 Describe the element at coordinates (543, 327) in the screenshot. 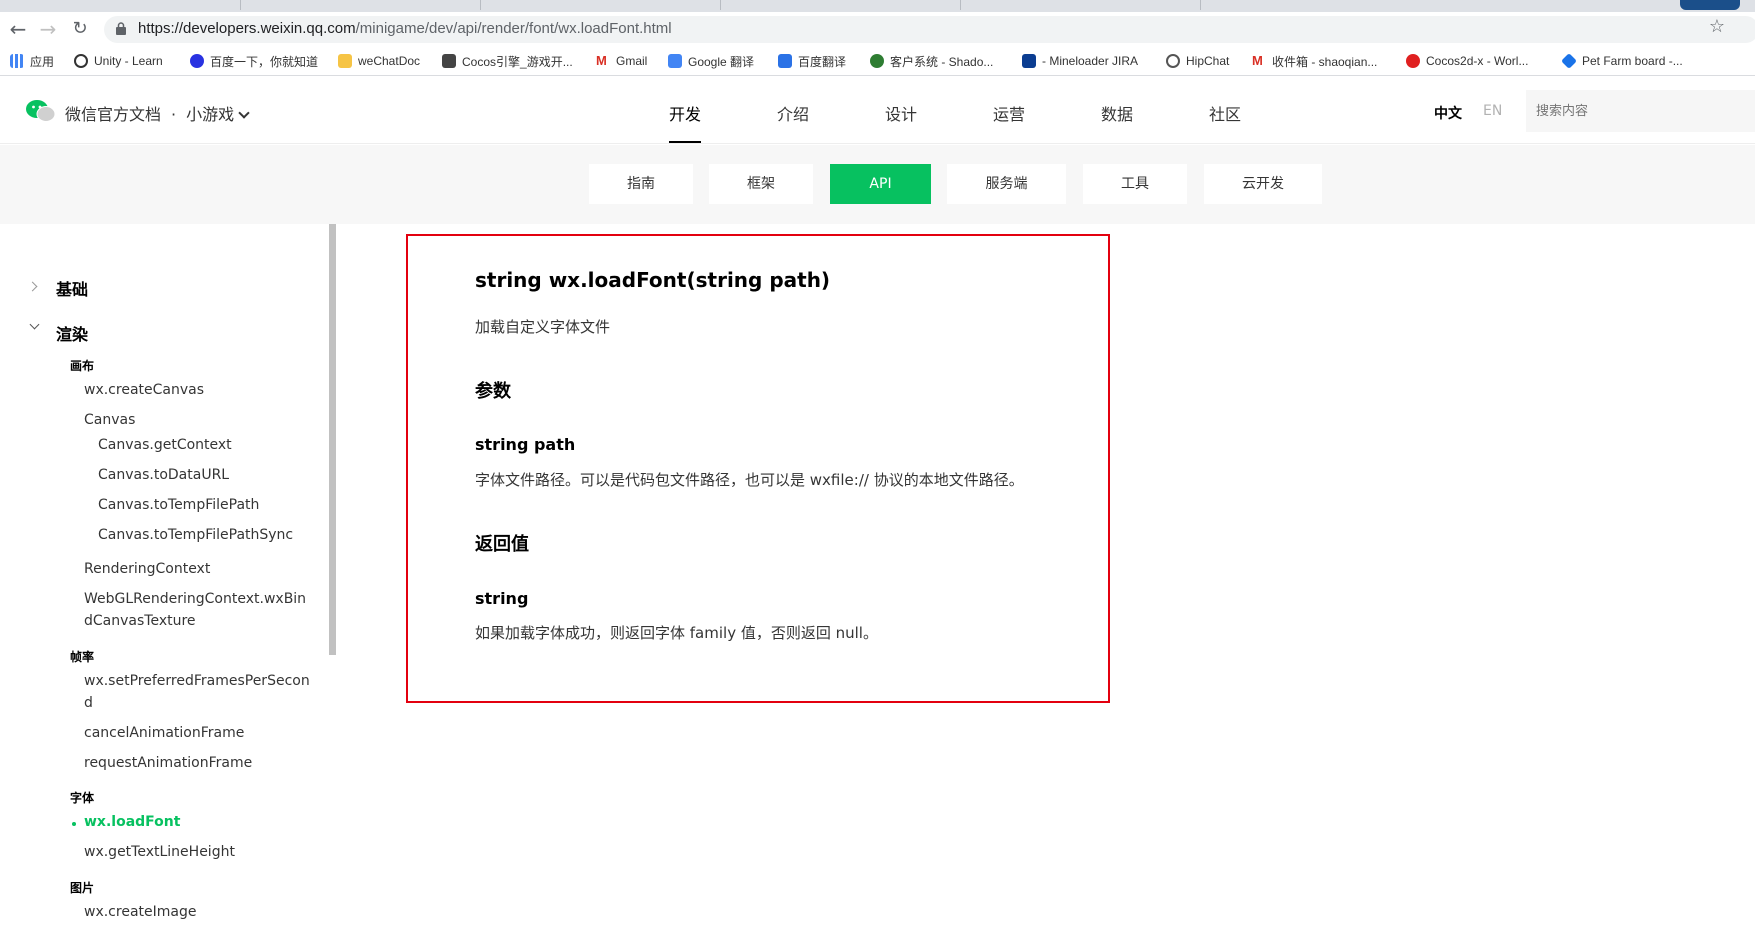

I see `api-description: 加载自定义字体文件` at that location.